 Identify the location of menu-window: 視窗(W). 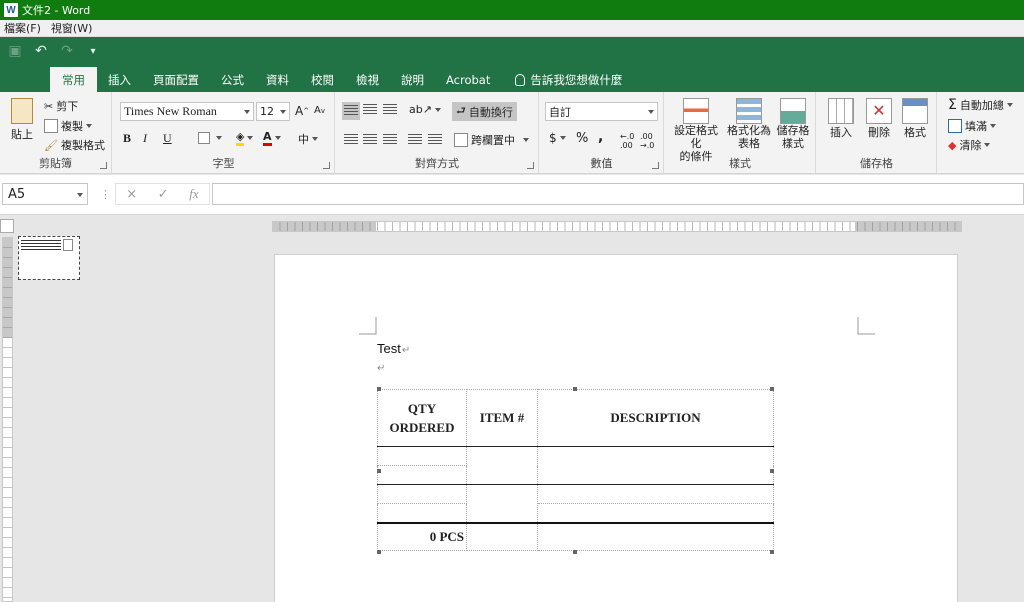
(72, 28).